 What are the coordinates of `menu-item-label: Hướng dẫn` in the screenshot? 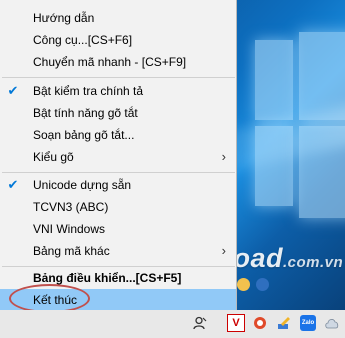 It's located at (64, 18).